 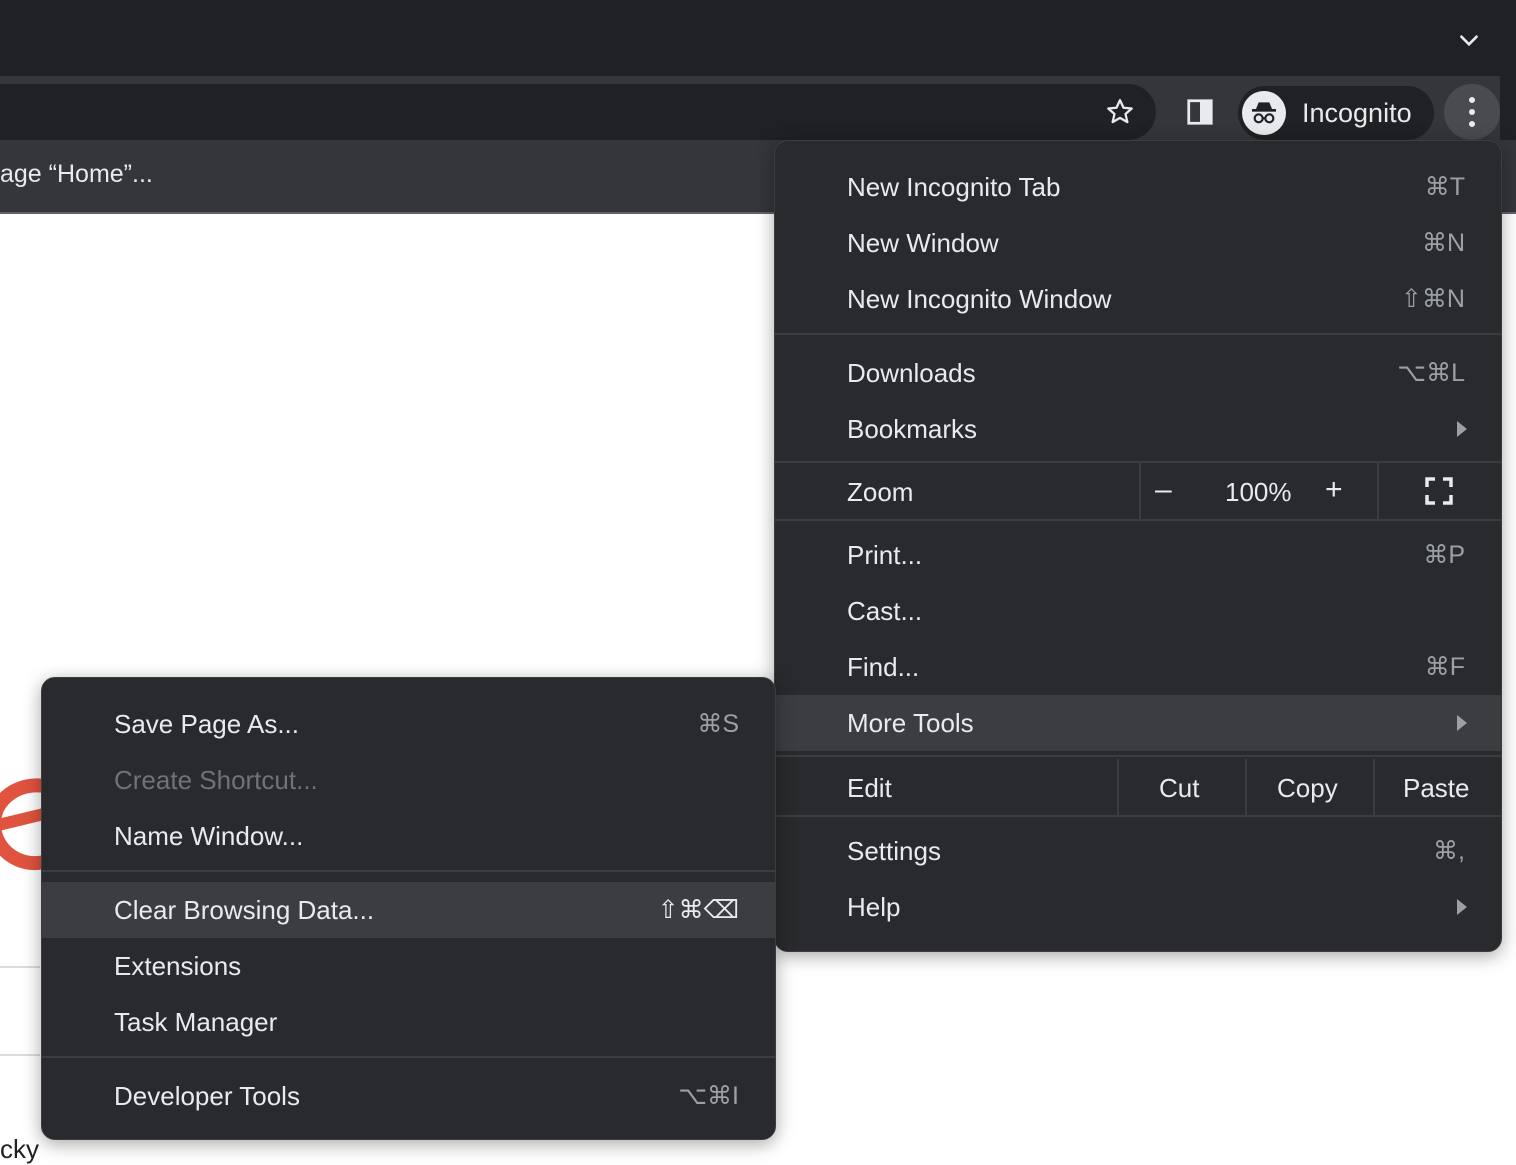 I want to click on menu-item-shortcut: ⌘T, so click(x=1444, y=187).